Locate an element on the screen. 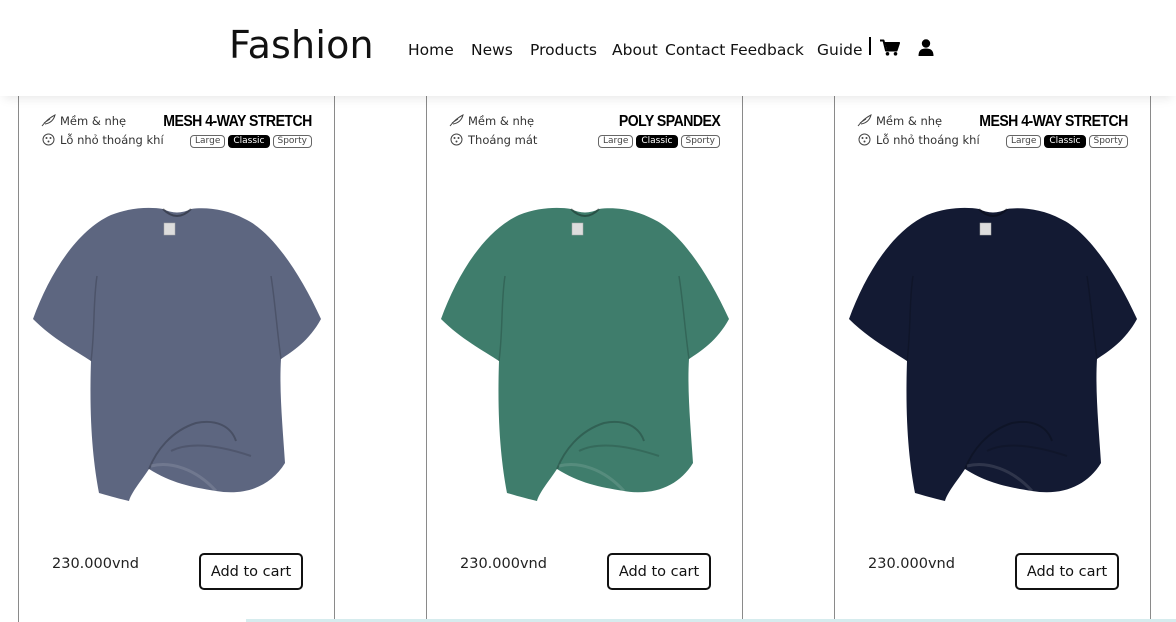  nav-home: Home is located at coordinates (431, 50).